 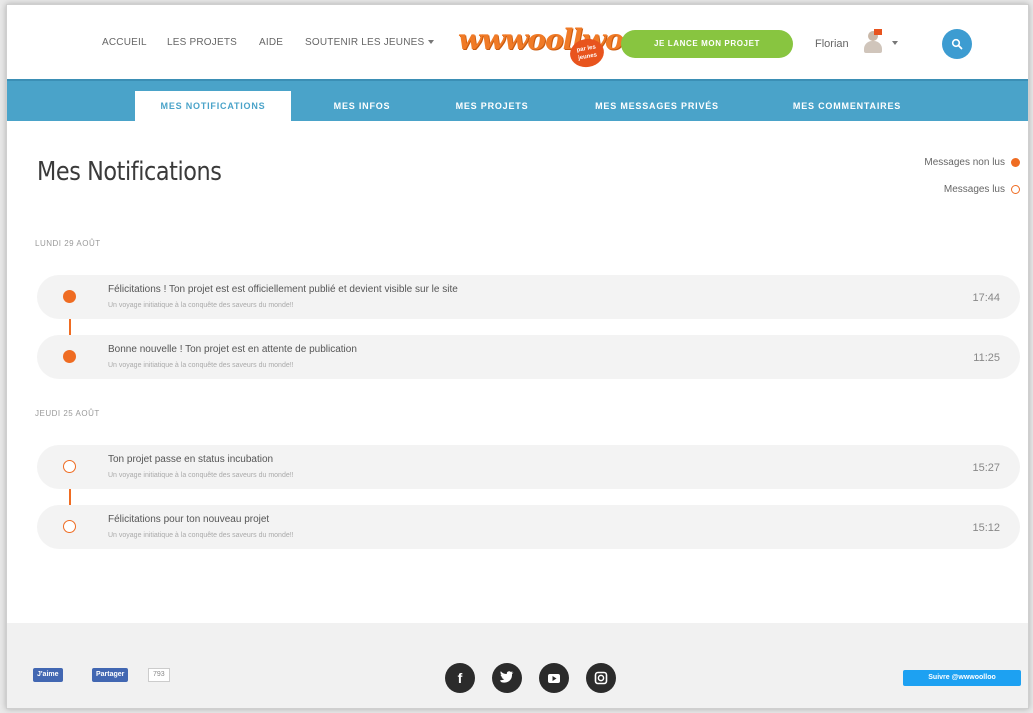 What do you see at coordinates (601, 678) in the screenshot?
I see `instagram-icon` at bounding box center [601, 678].